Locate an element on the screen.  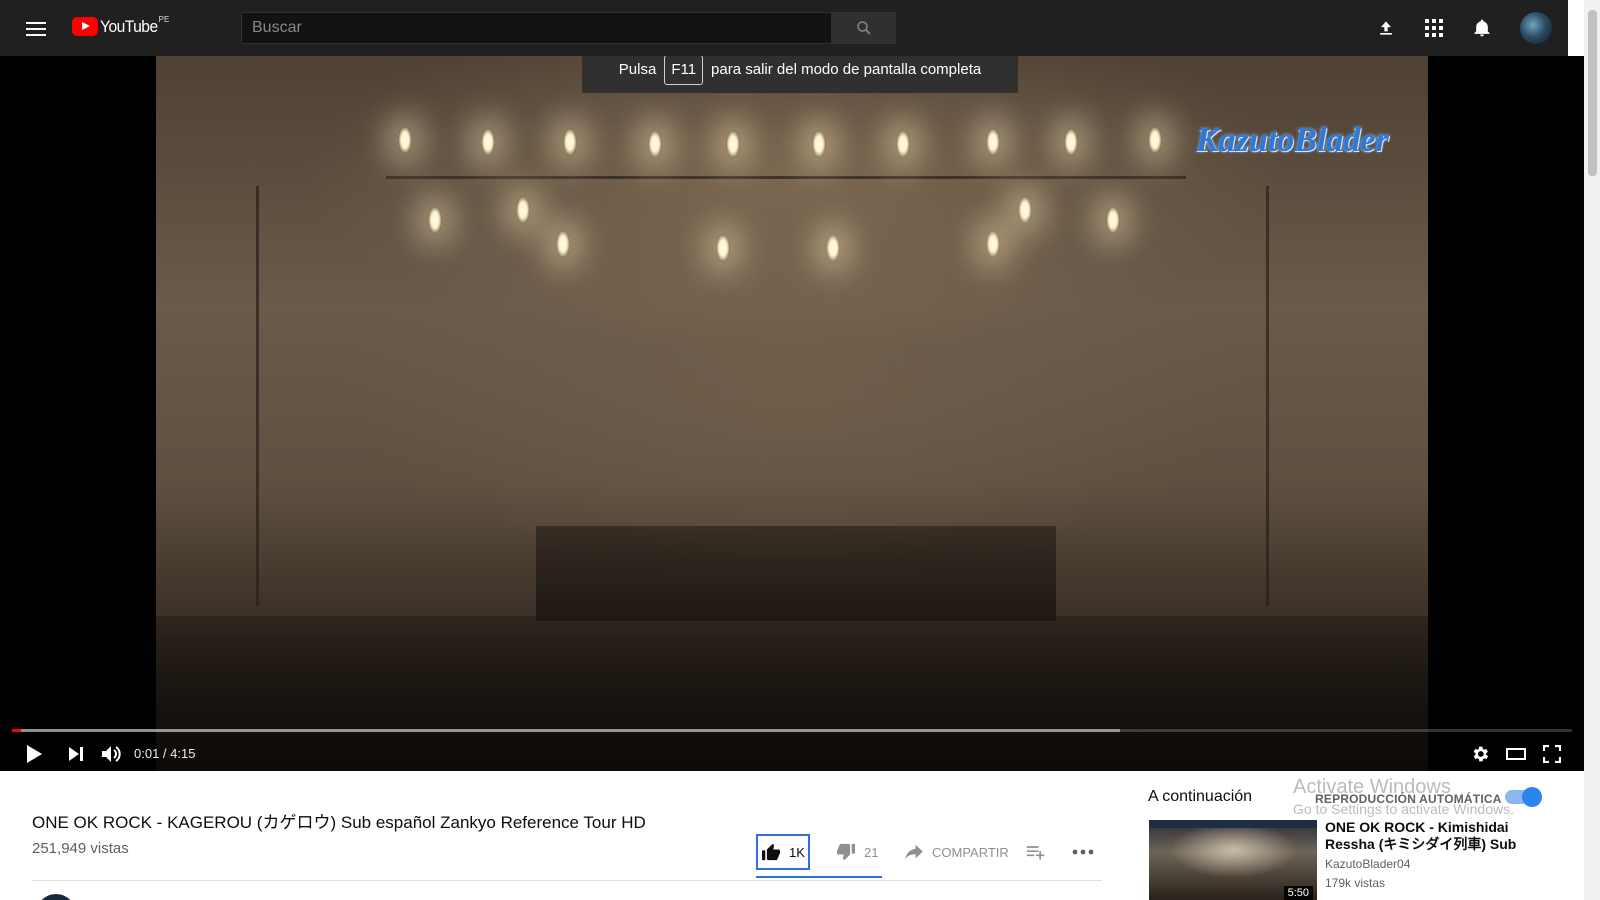
share-icon is located at coordinates (914, 852).